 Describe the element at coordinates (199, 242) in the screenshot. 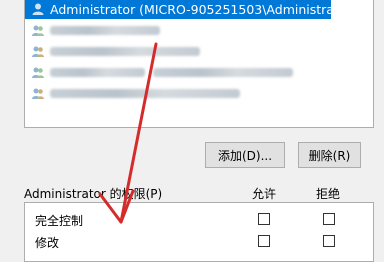

I see `permission-row-modify: 修改` at that location.